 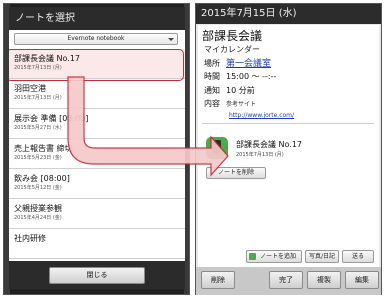 I want to click on time-value: 15:00 〜 --:--, so click(x=251, y=76).